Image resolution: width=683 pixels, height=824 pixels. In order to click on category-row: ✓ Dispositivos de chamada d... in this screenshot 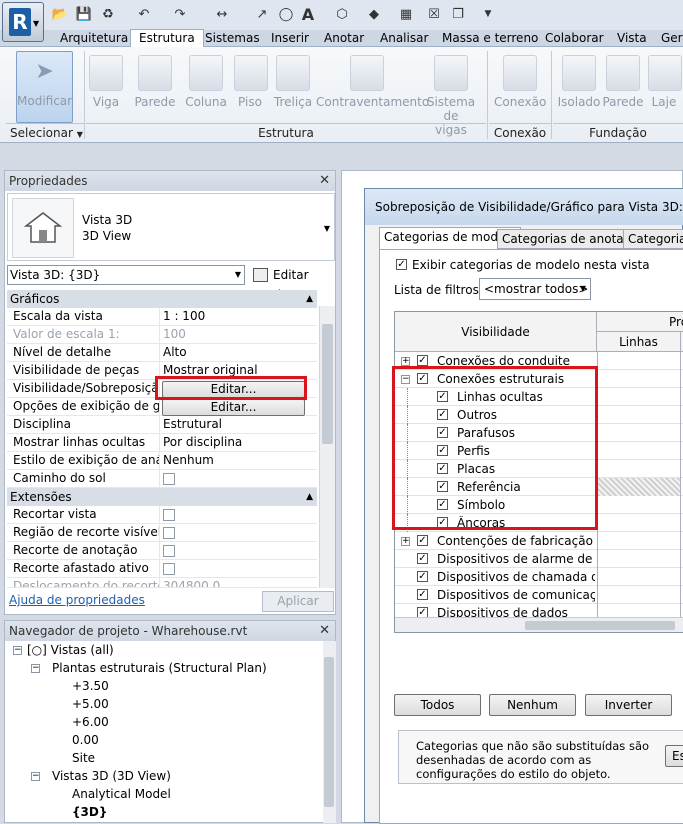, I will do `click(539, 577)`.